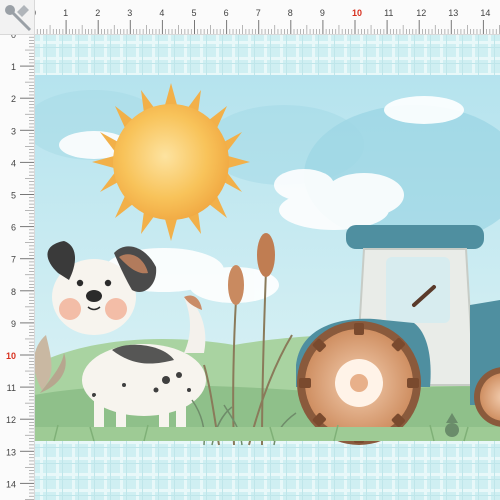 Image resolution: width=500 pixels, height=500 pixels. I want to click on pushpin-icon, so click(18, 18).